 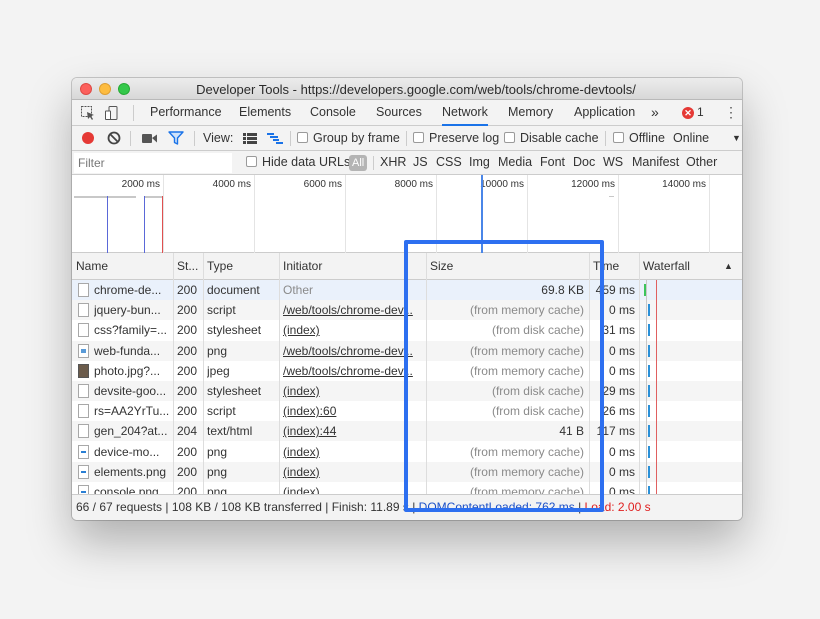 What do you see at coordinates (552, 162) in the screenshot?
I see `filter-font: Font` at bounding box center [552, 162].